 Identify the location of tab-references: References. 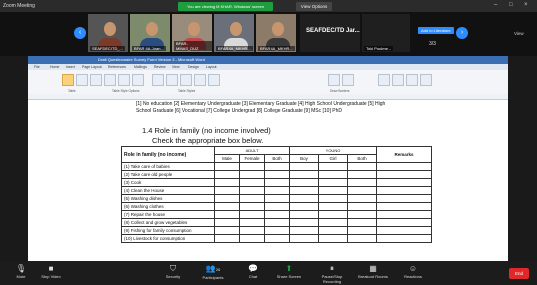
(117, 67).